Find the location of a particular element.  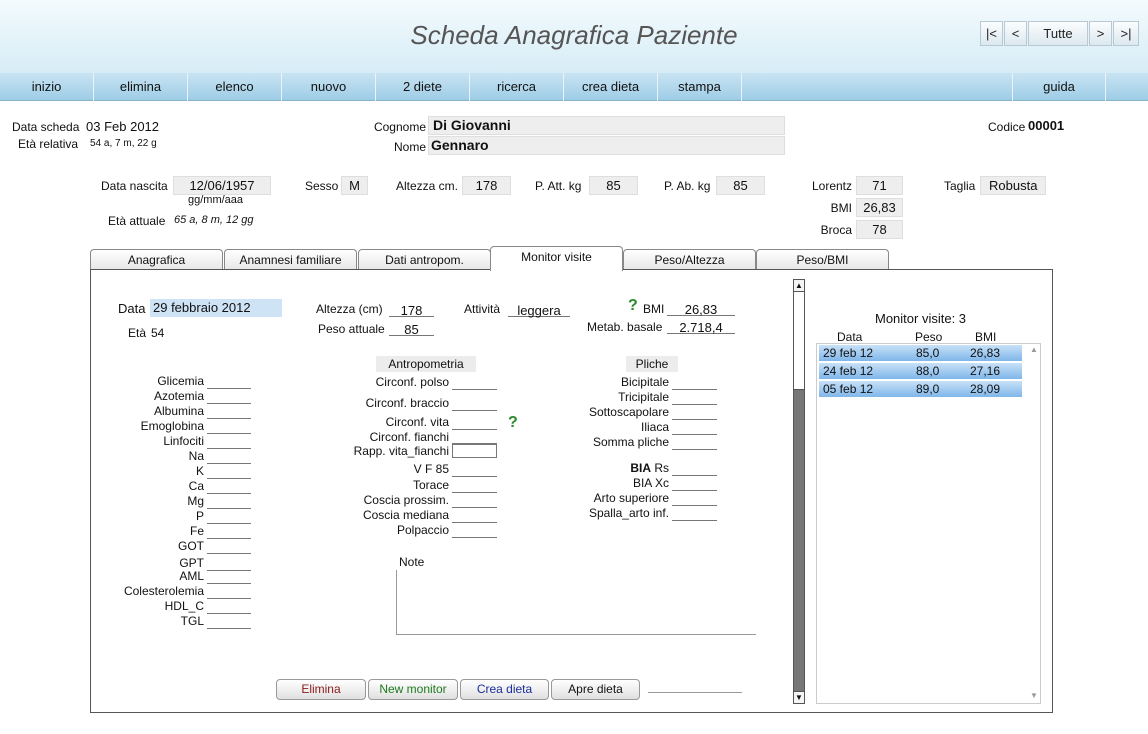

nome-field: Gennaro is located at coordinates (606, 145).